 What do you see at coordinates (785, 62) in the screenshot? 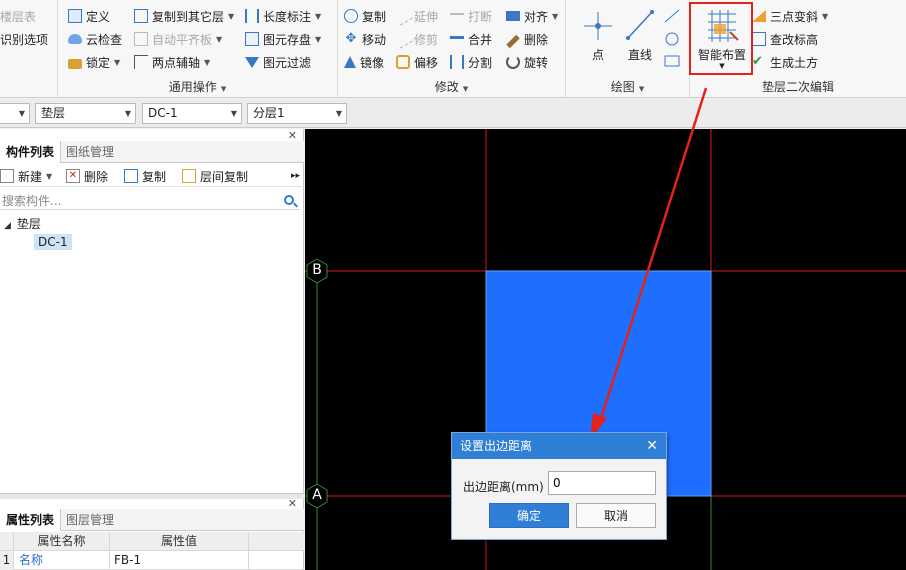
I see `generate-earthwork-button: ✔ 生成土方` at bounding box center [785, 62].